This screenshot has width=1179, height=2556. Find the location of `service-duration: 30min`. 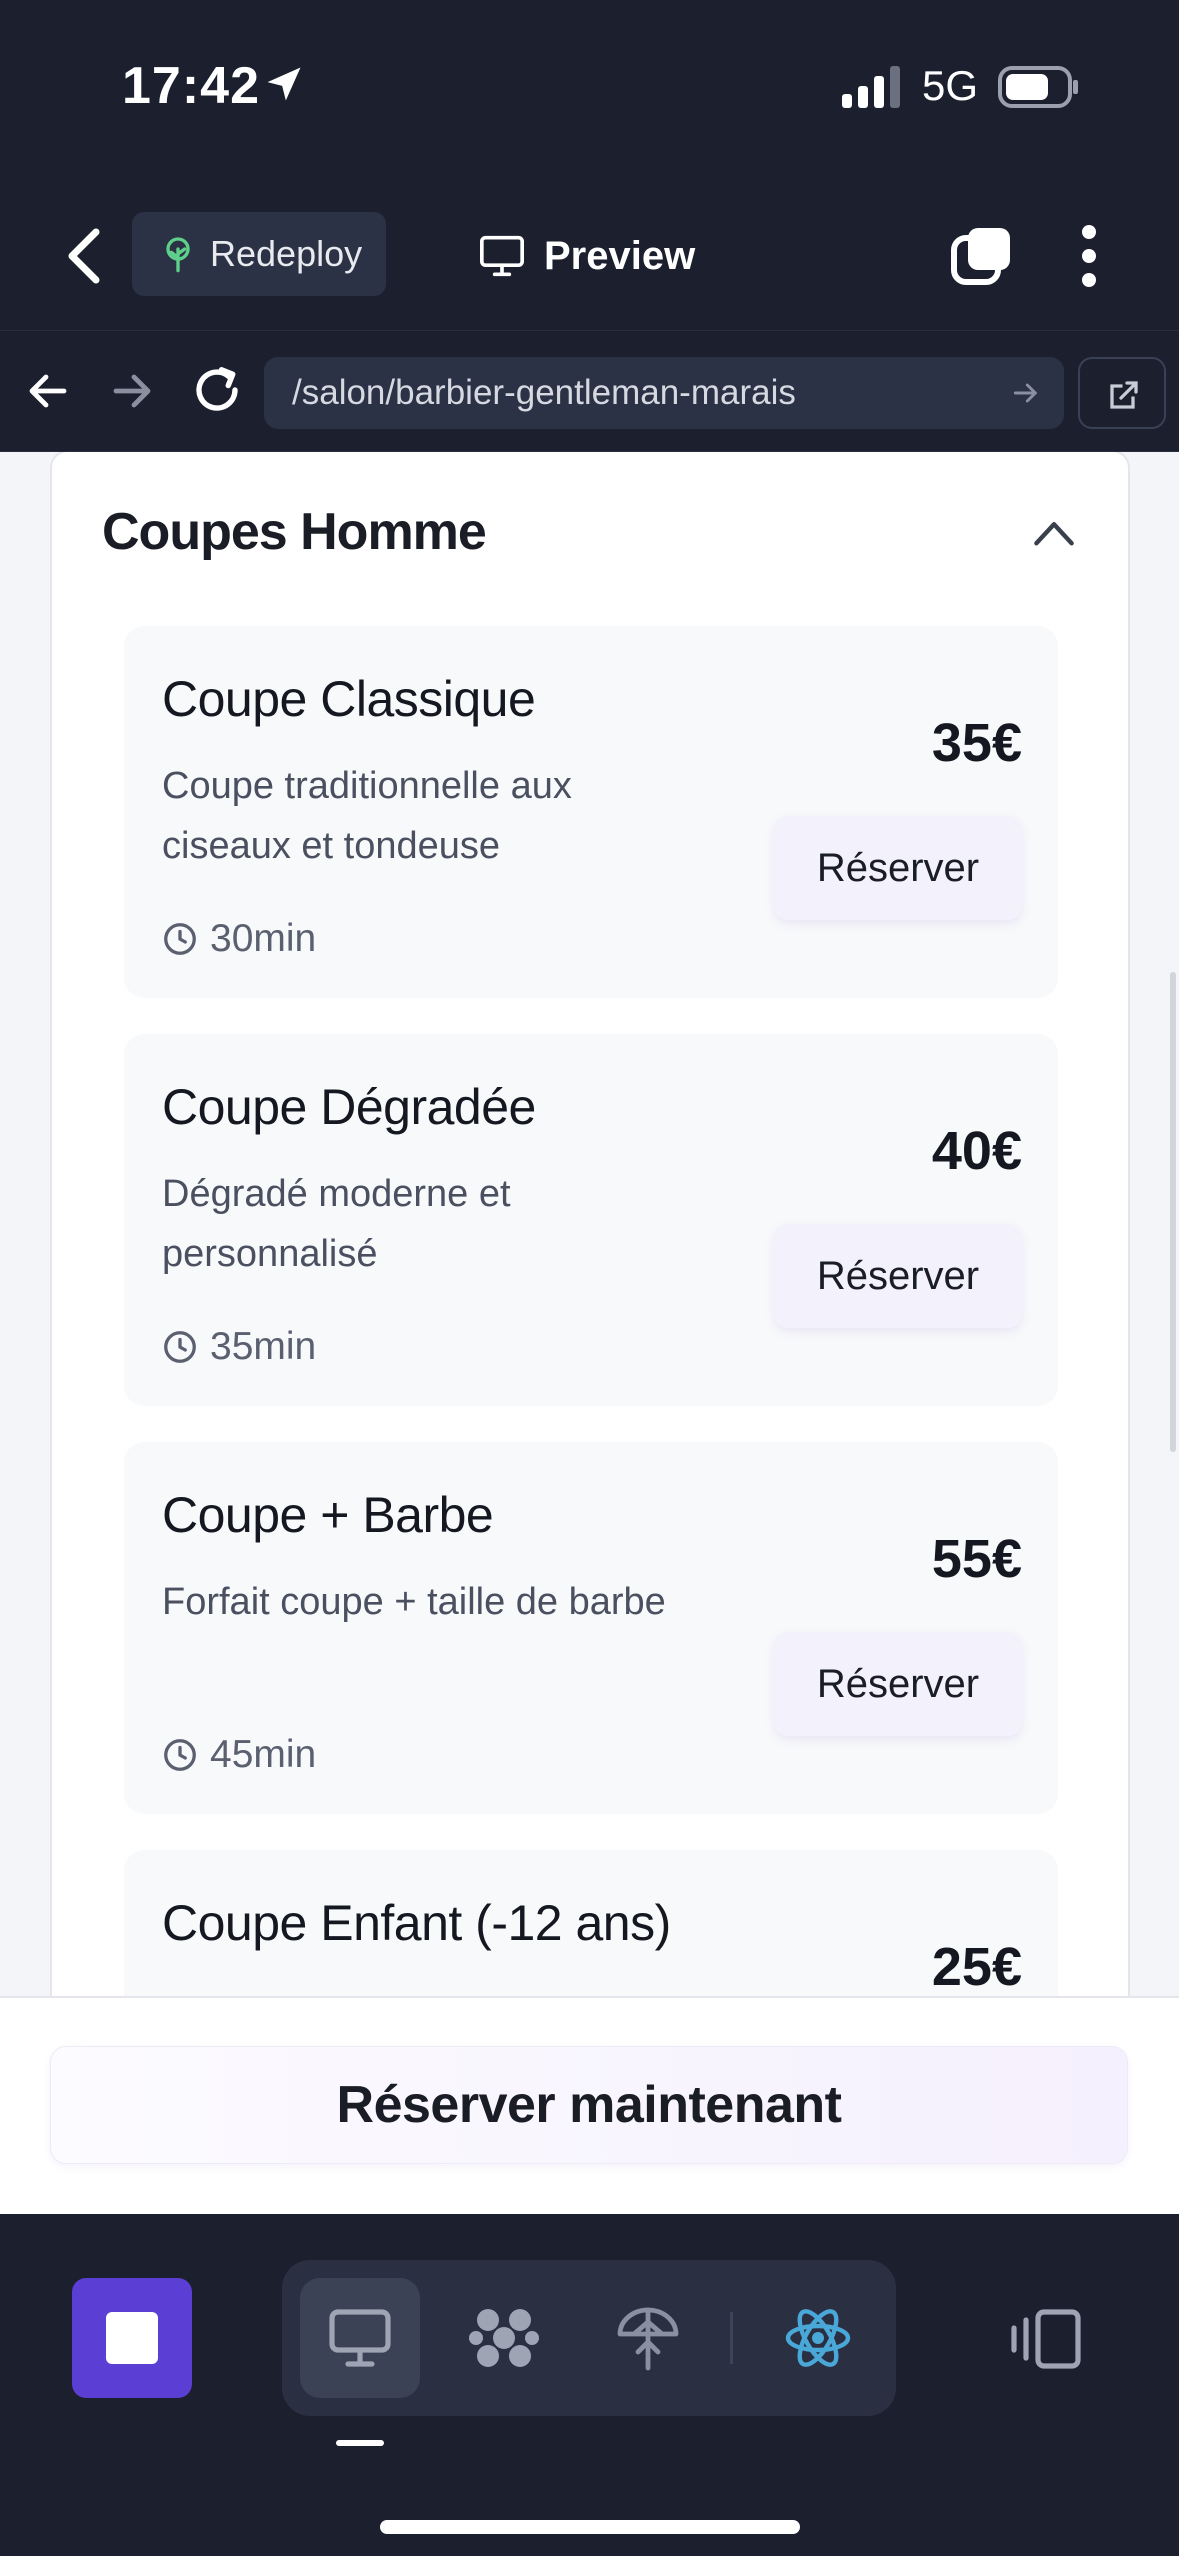

service-duration: 30min is located at coordinates (239, 939).